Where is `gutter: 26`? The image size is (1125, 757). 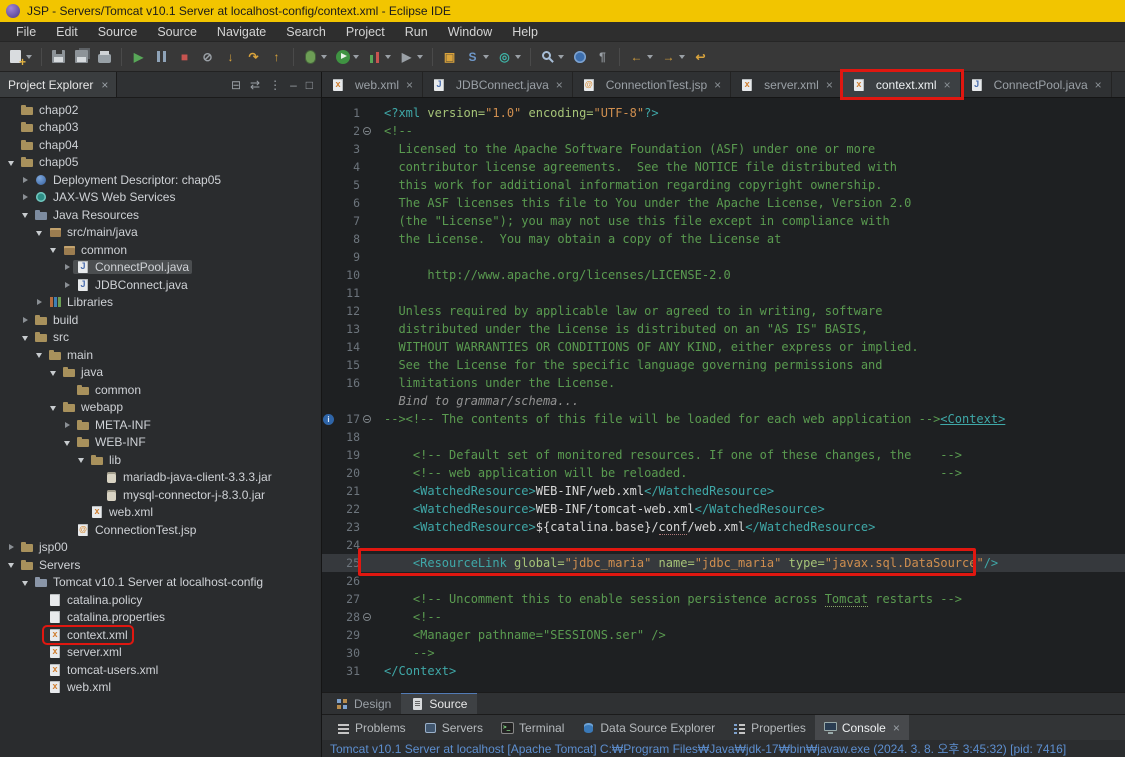 gutter: 26 is located at coordinates (348, 581).